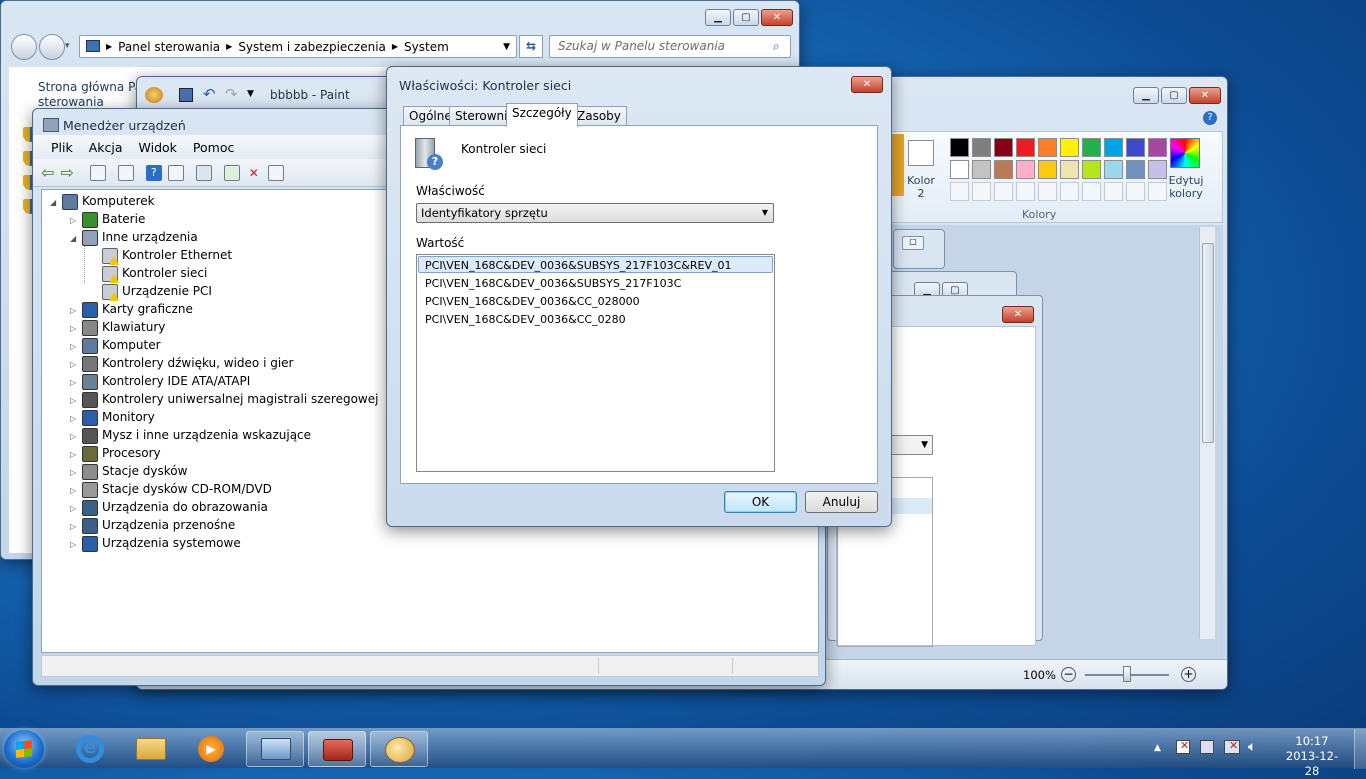 This screenshot has width=1366, height=779. I want to click on breadcrumb-item: System i zabezpieczenia, so click(312, 47).